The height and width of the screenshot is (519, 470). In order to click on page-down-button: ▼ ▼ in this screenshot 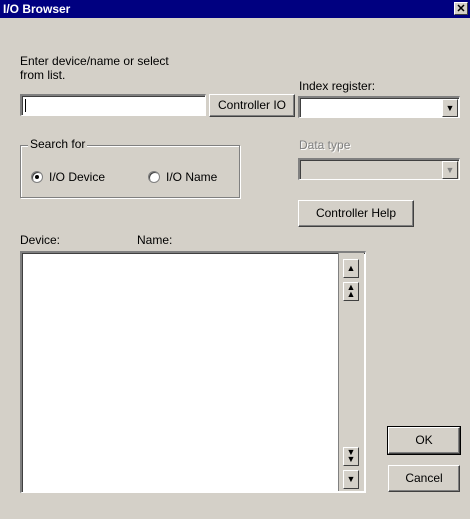, I will do `click(351, 456)`.